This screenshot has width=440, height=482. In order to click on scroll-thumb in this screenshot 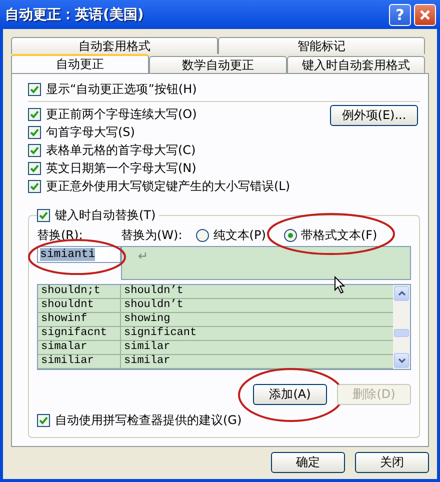, I will do `click(401, 332)`.